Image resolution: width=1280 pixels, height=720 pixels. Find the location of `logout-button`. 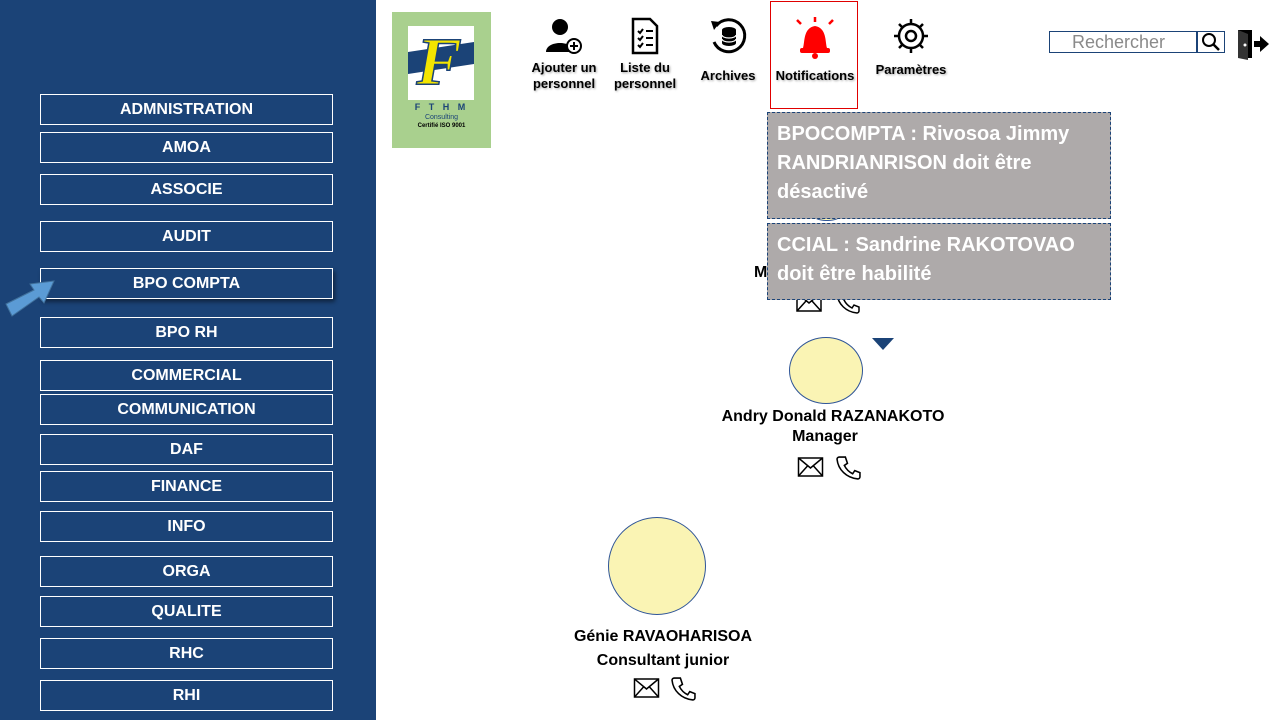

logout-button is located at coordinates (1253, 46).